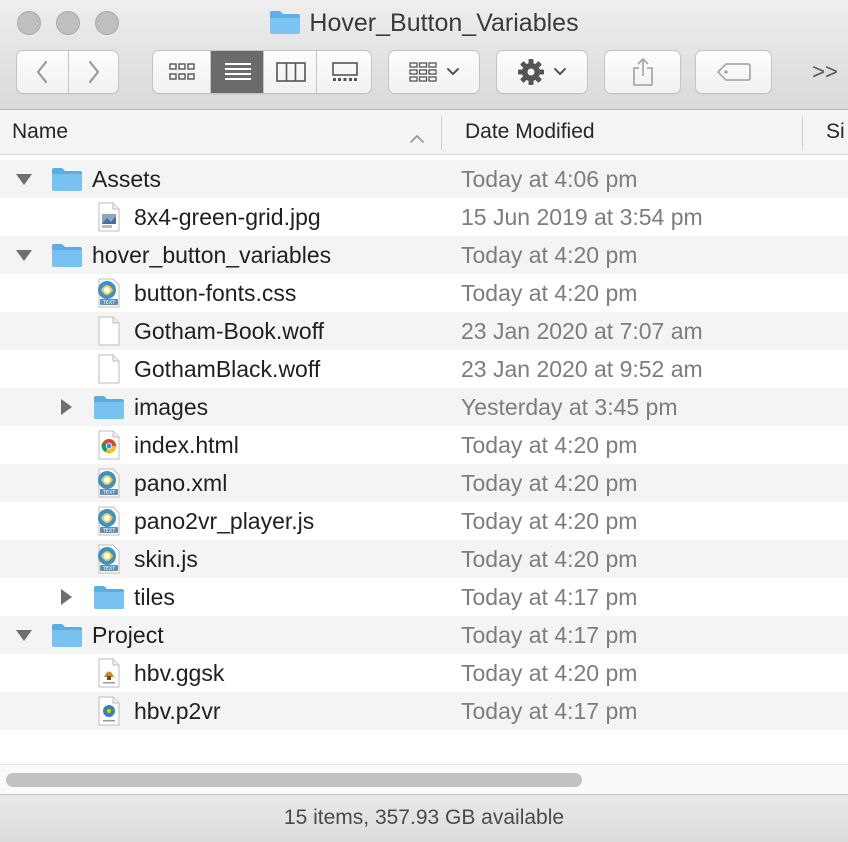 The height and width of the screenshot is (842, 848). Describe the element at coordinates (424, 635) in the screenshot. I see `file-row: Project Today at 4:17 pm` at that location.